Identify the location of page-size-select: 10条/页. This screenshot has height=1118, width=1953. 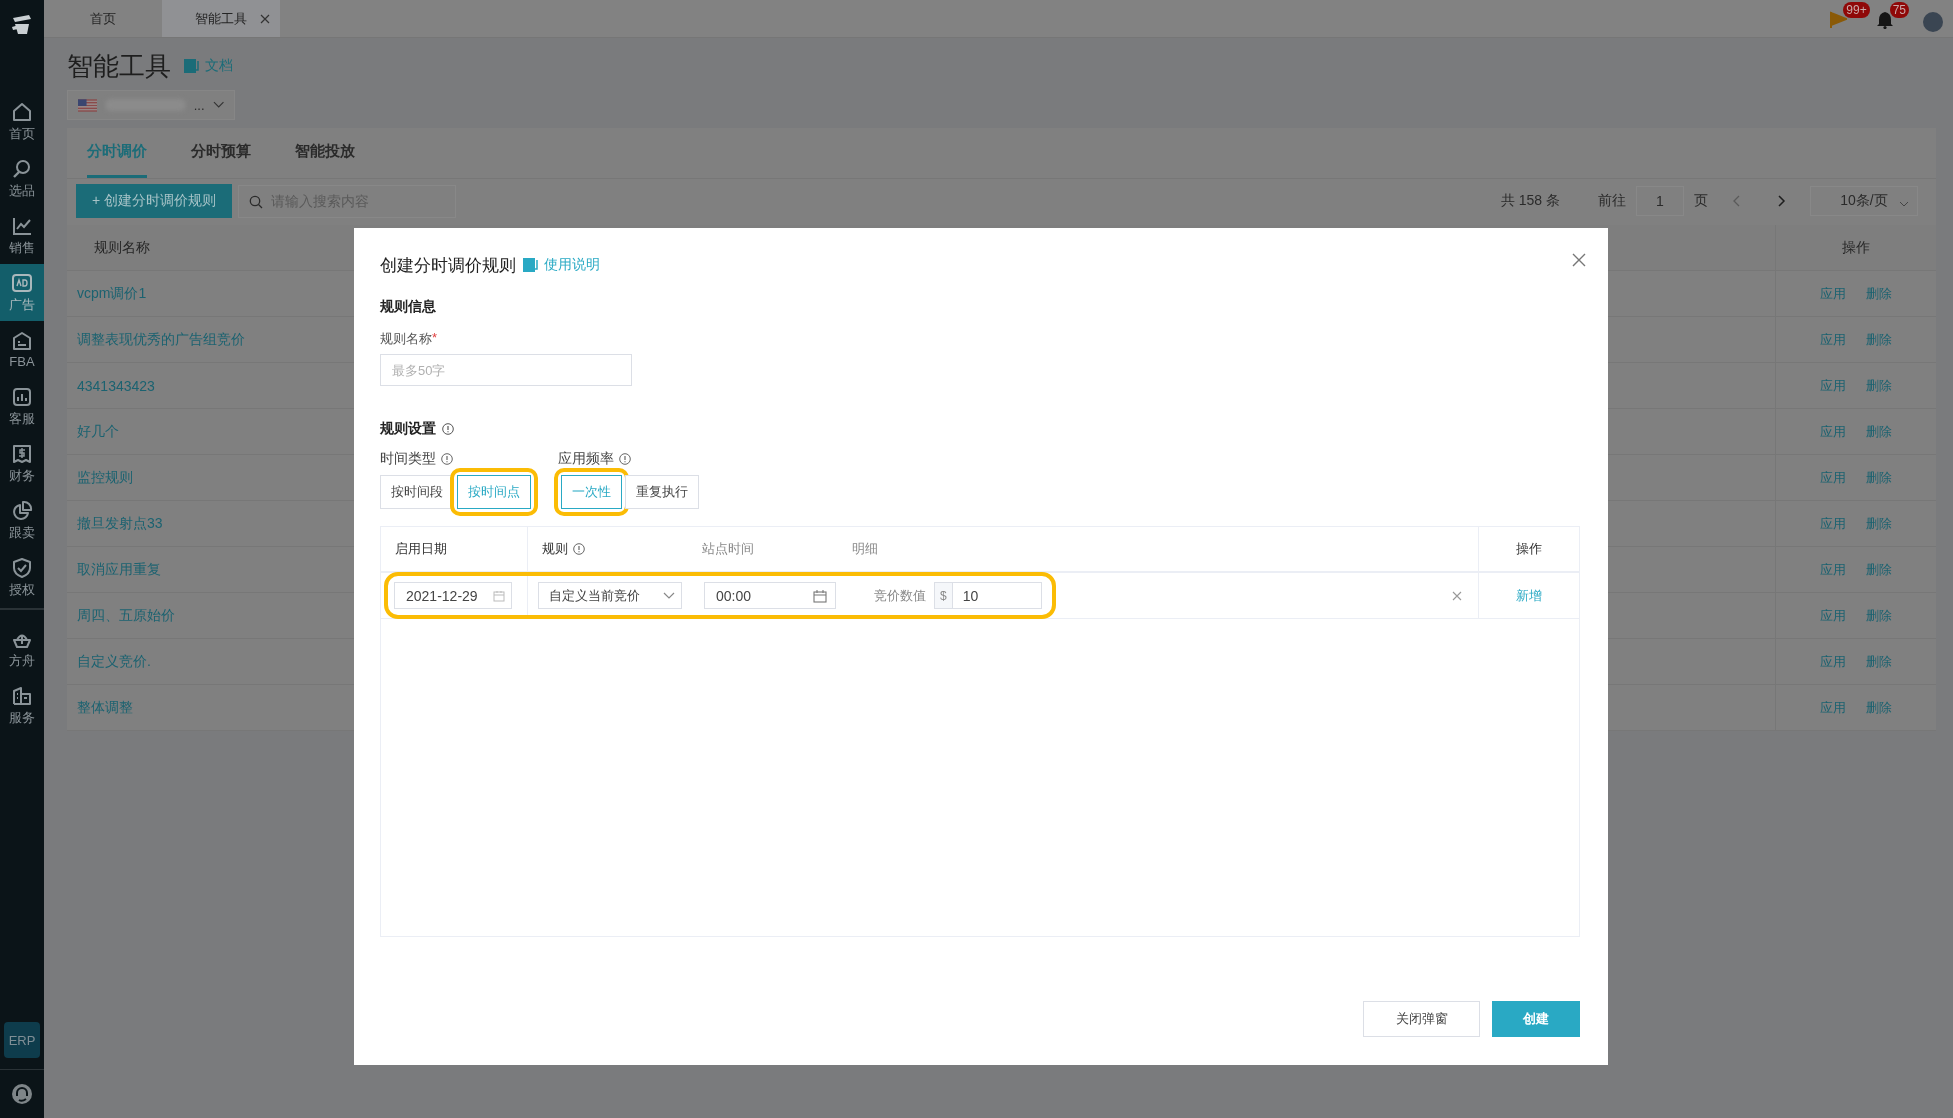
(1864, 201).